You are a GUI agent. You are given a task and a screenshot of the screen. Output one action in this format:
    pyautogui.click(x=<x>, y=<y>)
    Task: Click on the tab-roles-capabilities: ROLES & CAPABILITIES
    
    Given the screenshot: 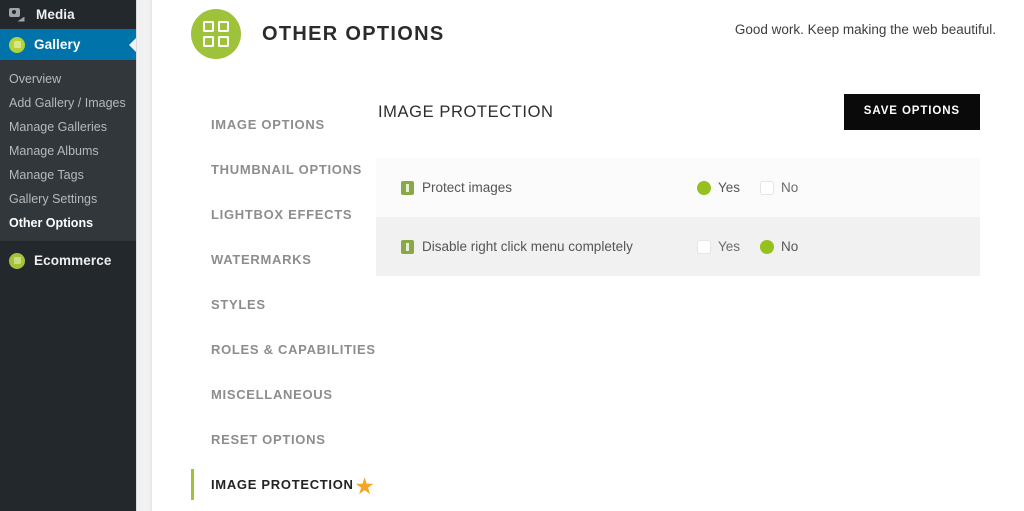 What is the action you would take?
    pyautogui.click(x=283, y=349)
    